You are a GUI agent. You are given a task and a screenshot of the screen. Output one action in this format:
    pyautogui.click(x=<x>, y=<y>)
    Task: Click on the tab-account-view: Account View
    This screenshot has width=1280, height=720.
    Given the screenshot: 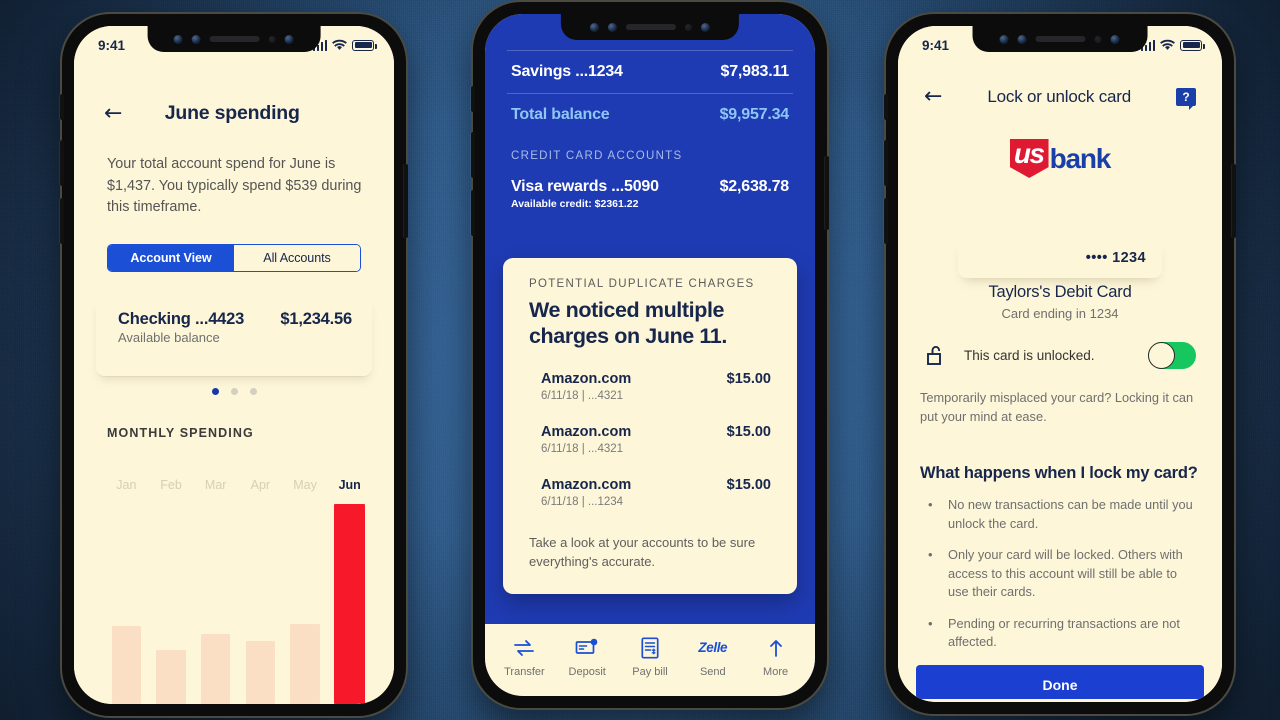 What is the action you would take?
    pyautogui.click(x=171, y=258)
    